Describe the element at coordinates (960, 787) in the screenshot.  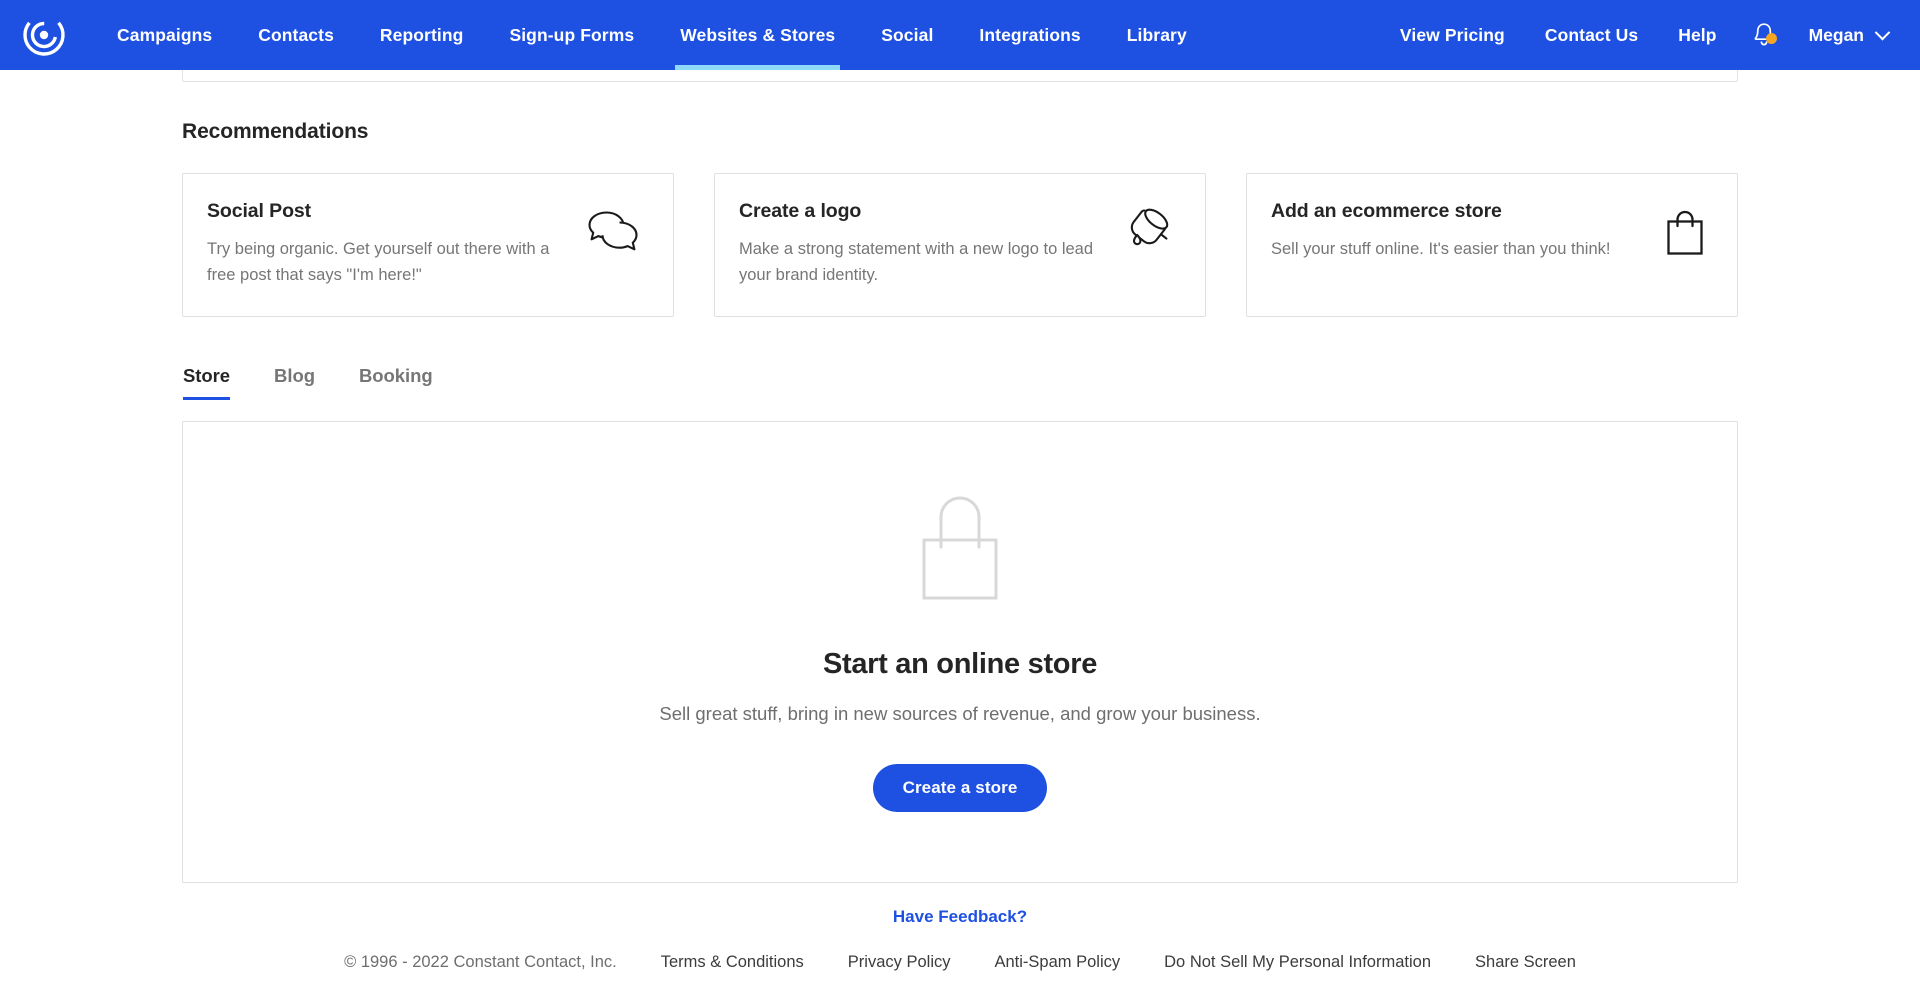
I see `create-a-store-button: Create a store` at that location.